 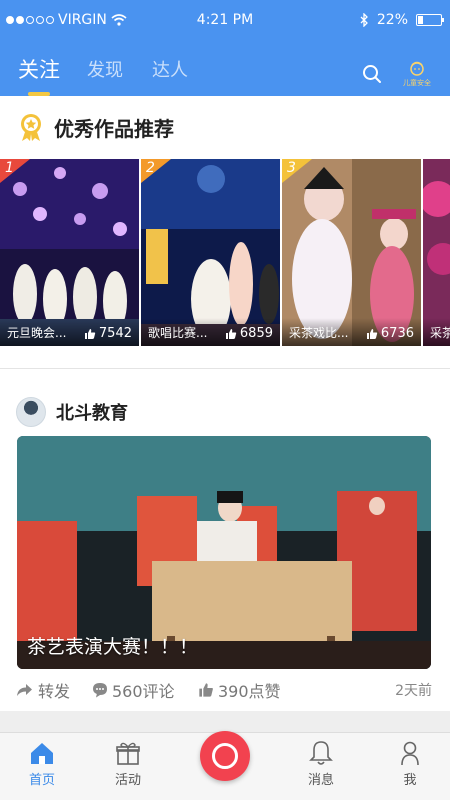 I want to click on tab-discover: 发现, so click(x=105, y=69).